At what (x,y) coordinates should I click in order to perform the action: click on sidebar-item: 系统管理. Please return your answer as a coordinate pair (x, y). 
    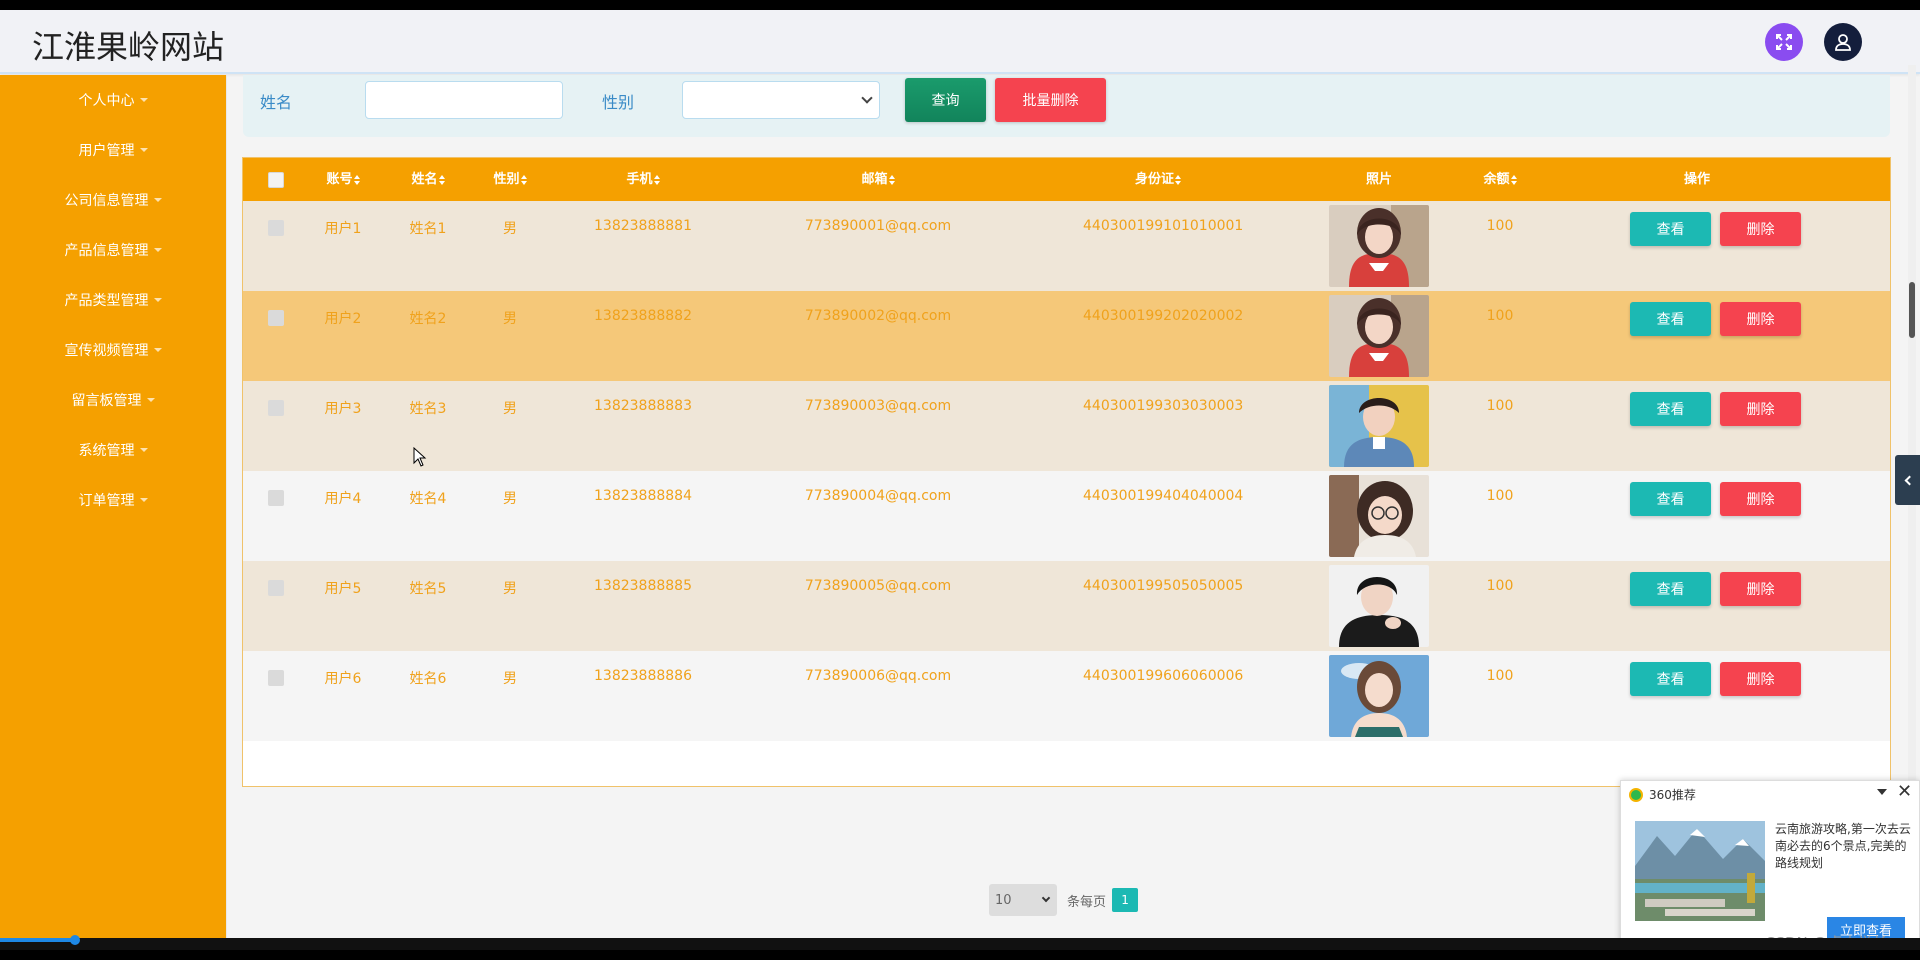
    Looking at the image, I should click on (113, 450).